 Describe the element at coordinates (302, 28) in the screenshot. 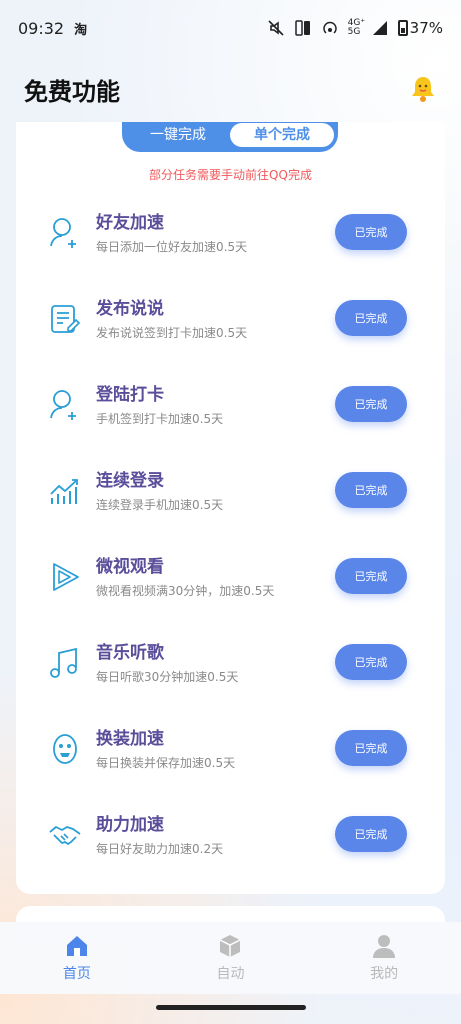

I see `nfc-icon` at that location.